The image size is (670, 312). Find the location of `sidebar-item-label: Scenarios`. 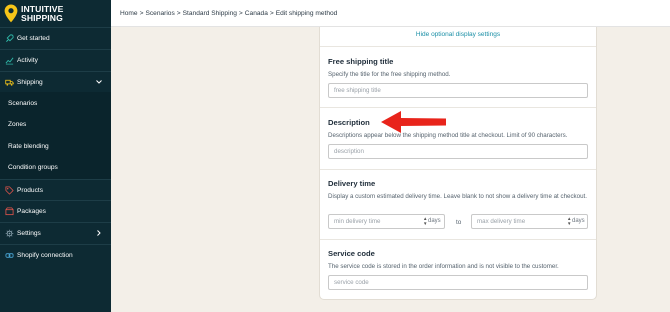

sidebar-item-label: Scenarios is located at coordinates (23, 103).